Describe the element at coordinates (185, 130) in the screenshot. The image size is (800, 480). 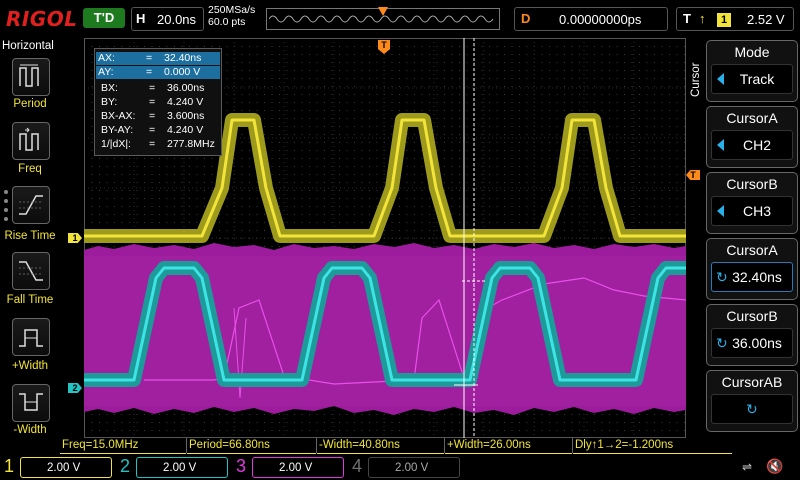
I see `cursor-value: 4.240 V` at that location.